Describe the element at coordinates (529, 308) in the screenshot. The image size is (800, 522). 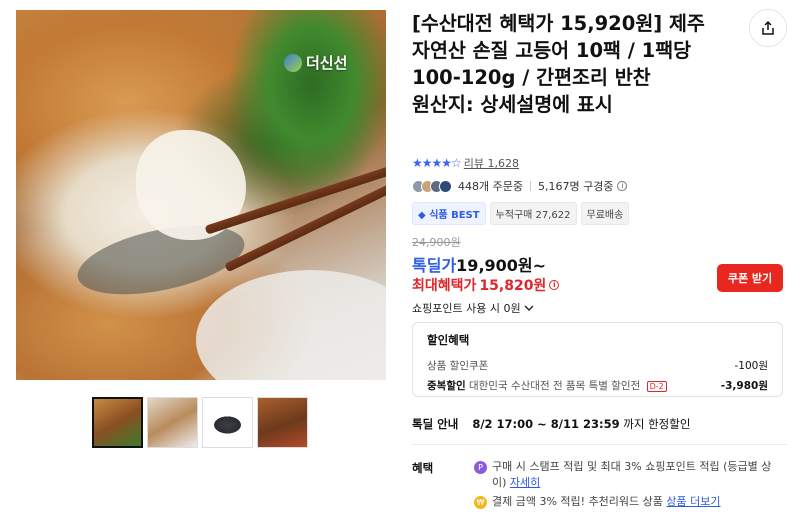
I see `chevron-down-icon` at that location.